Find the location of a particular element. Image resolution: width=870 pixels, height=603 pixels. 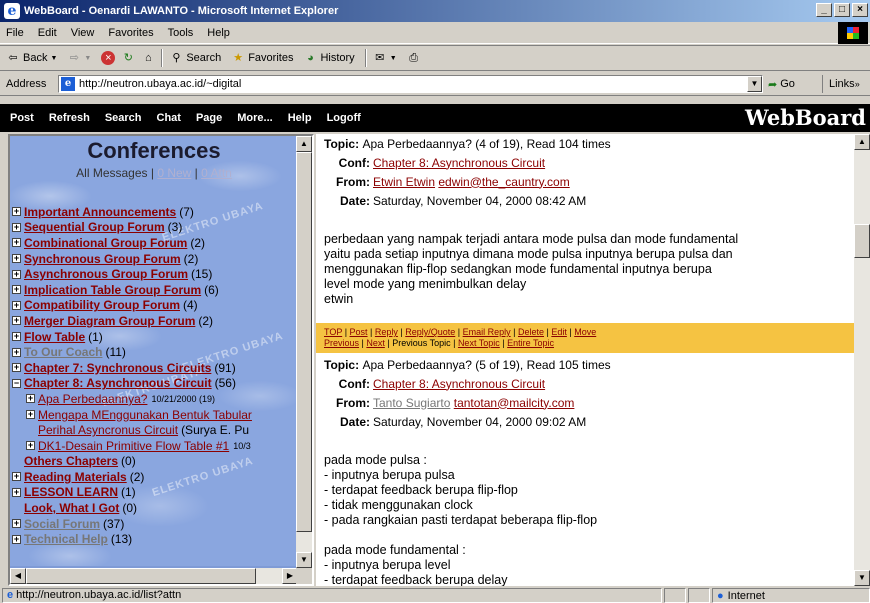

menu-edit: Edit is located at coordinates (47, 33).